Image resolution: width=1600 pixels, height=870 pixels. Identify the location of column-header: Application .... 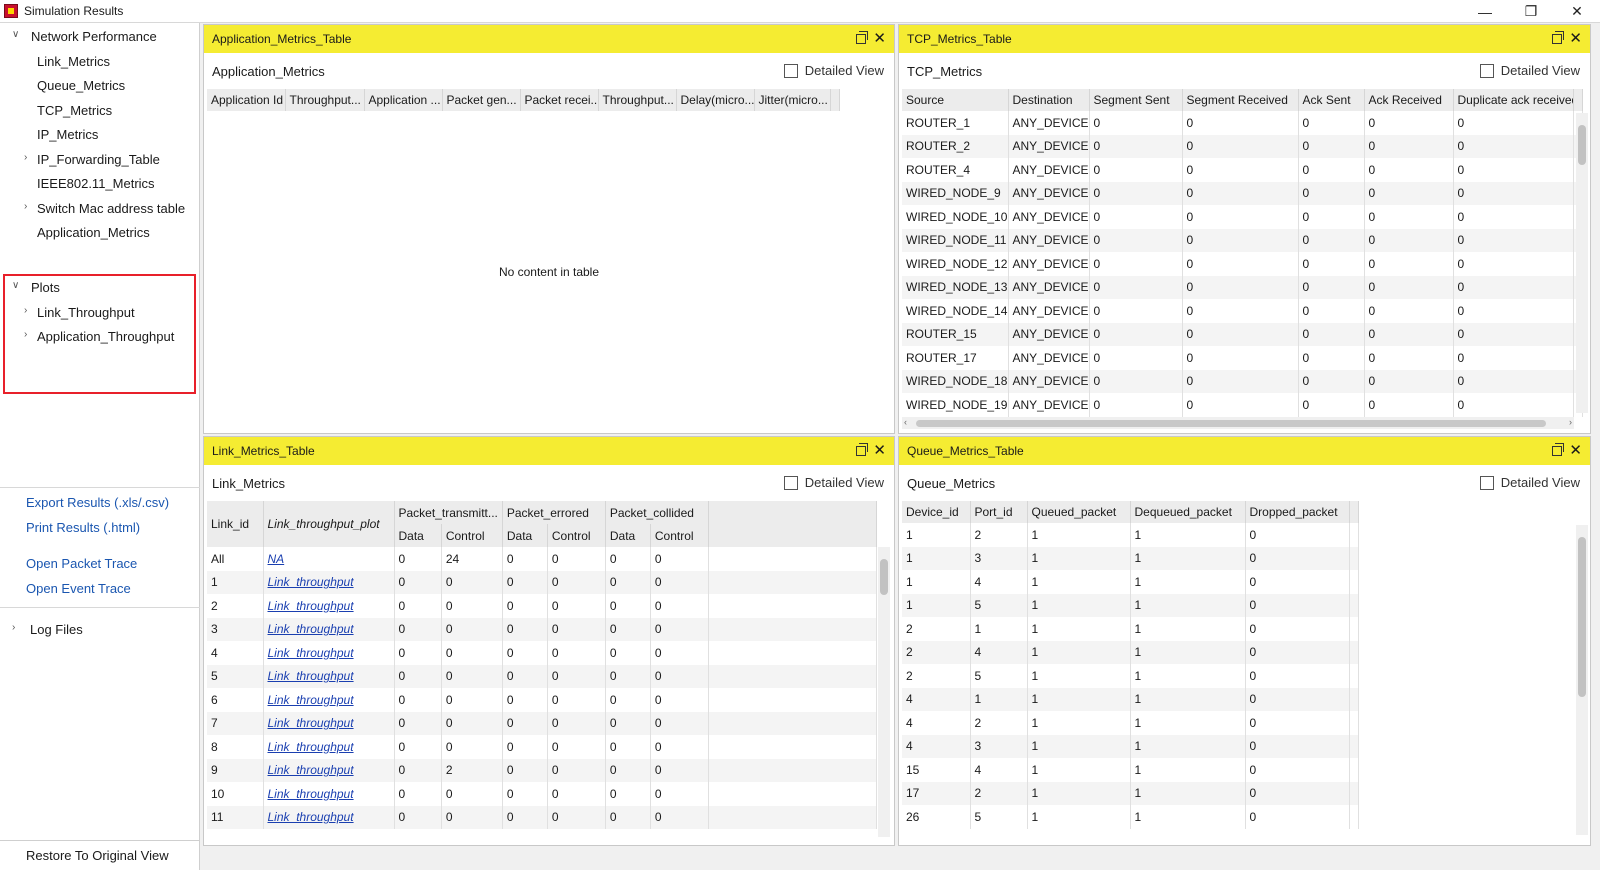
(403, 100).